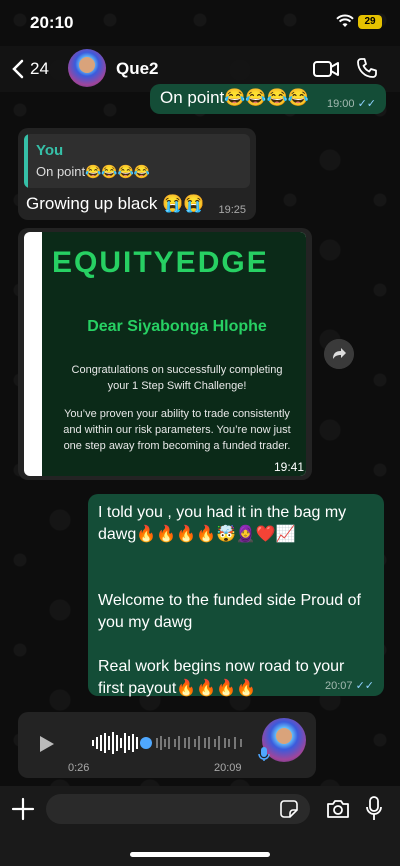 The width and height of the screenshot is (400, 866). I want to click on unread-count: 24, so click(39, 68).